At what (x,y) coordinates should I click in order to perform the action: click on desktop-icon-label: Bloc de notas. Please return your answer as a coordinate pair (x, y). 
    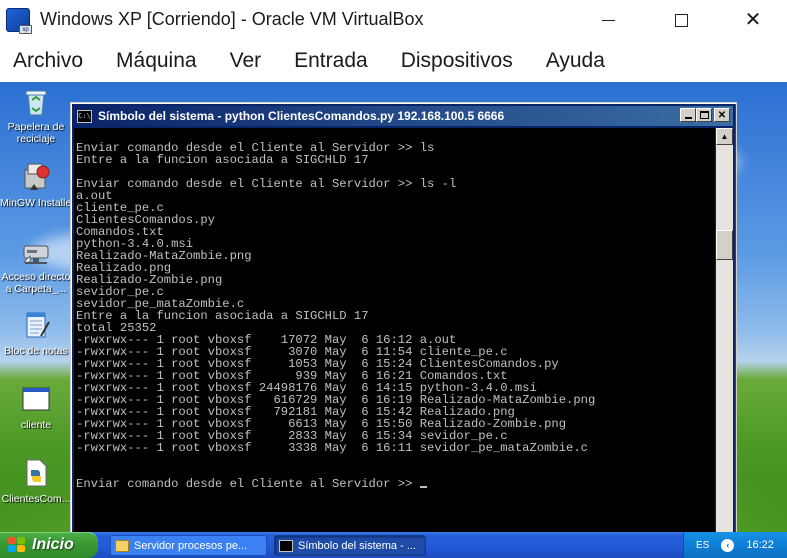
    Looking at the image, I should click on (36, 351).